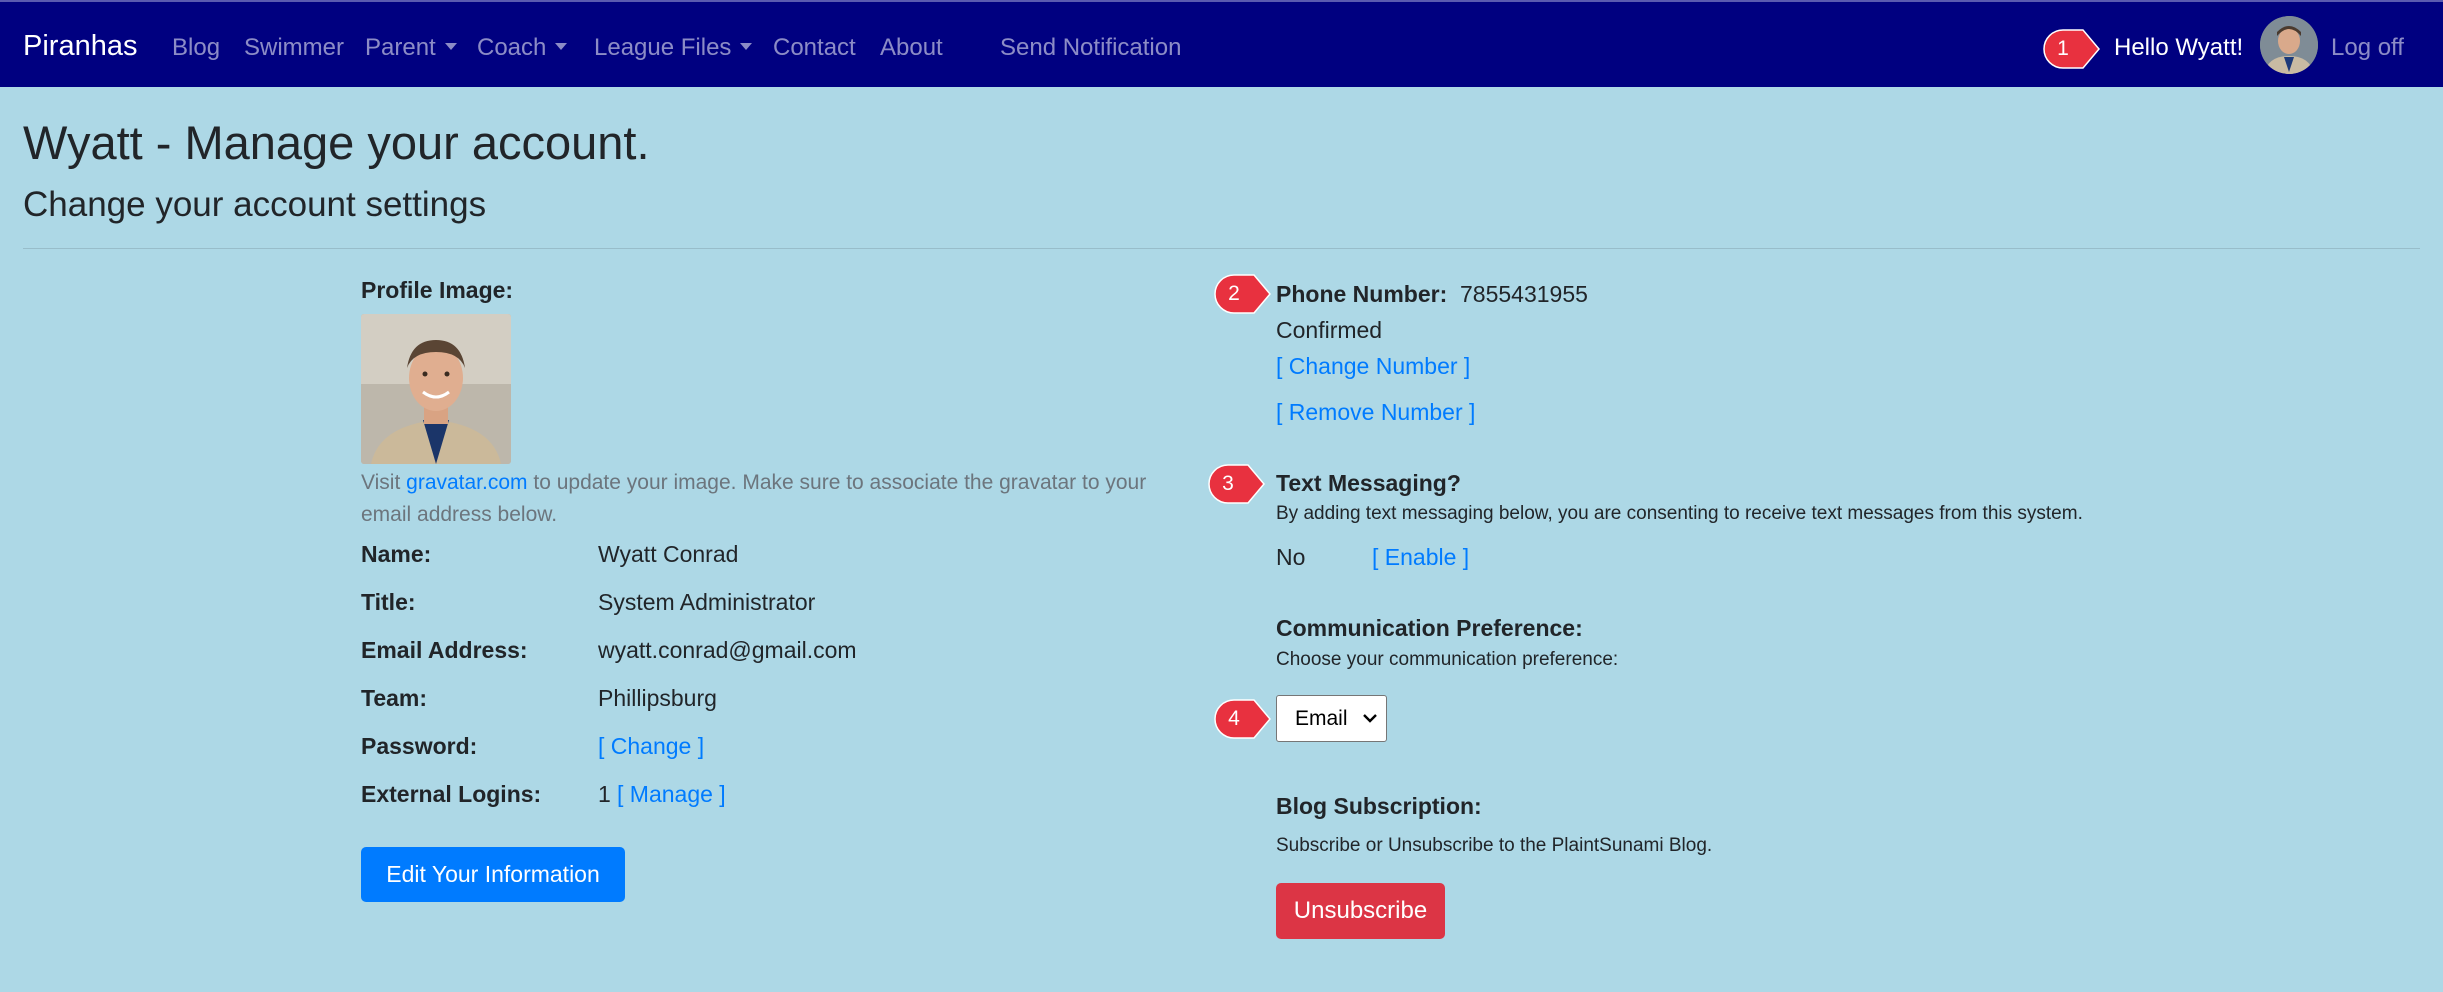  I want to click on name-label: Name:, so click(396, 554).